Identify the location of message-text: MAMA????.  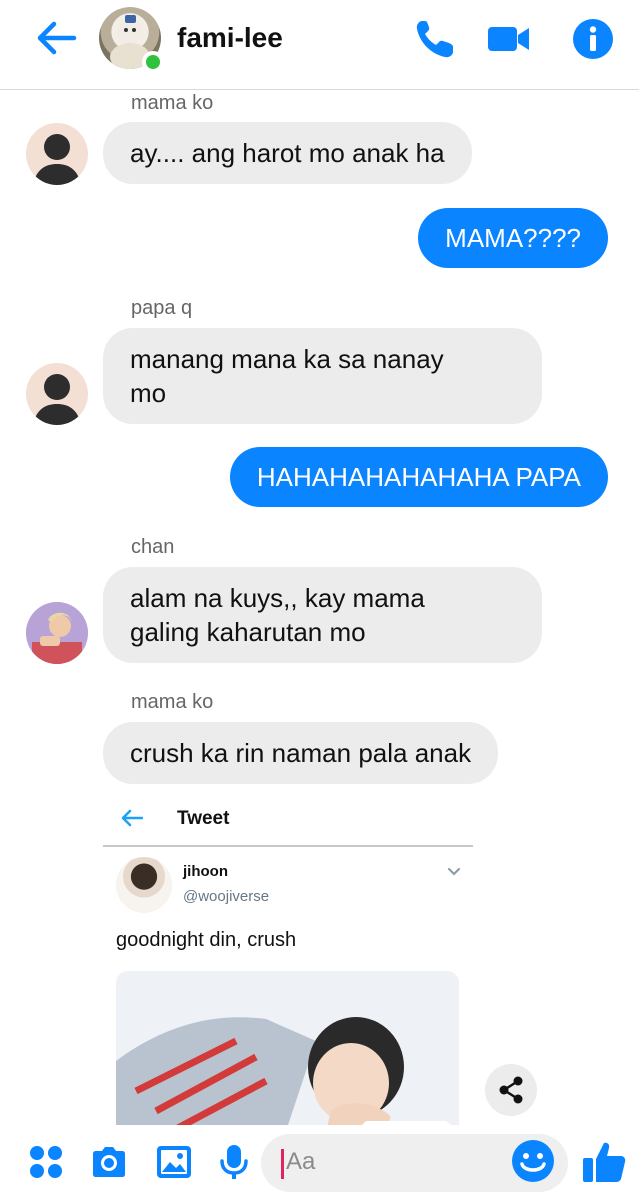
(513, 238).